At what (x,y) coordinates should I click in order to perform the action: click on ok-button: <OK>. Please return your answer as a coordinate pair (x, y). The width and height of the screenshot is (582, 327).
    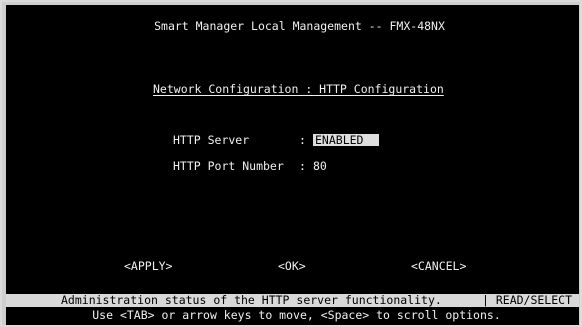
    Looking at the image, I should click on (292, 266).